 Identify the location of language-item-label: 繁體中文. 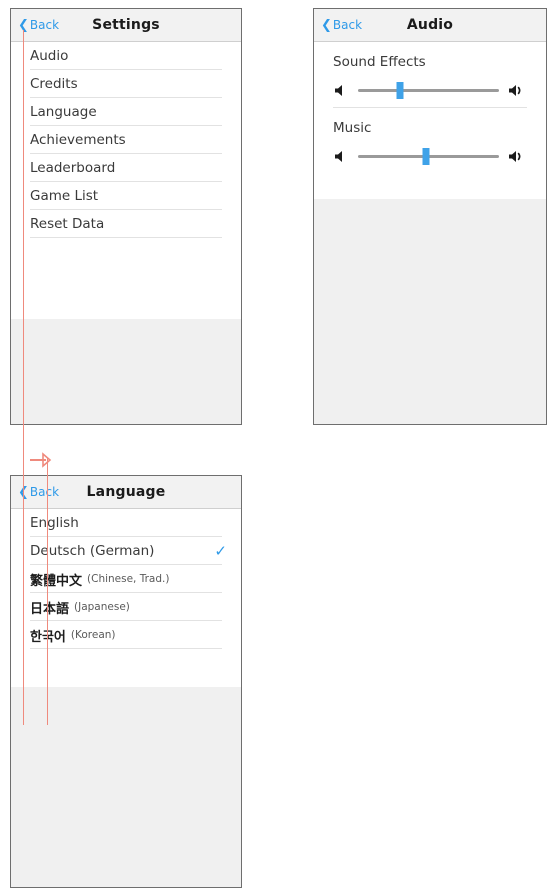
(56, 581).